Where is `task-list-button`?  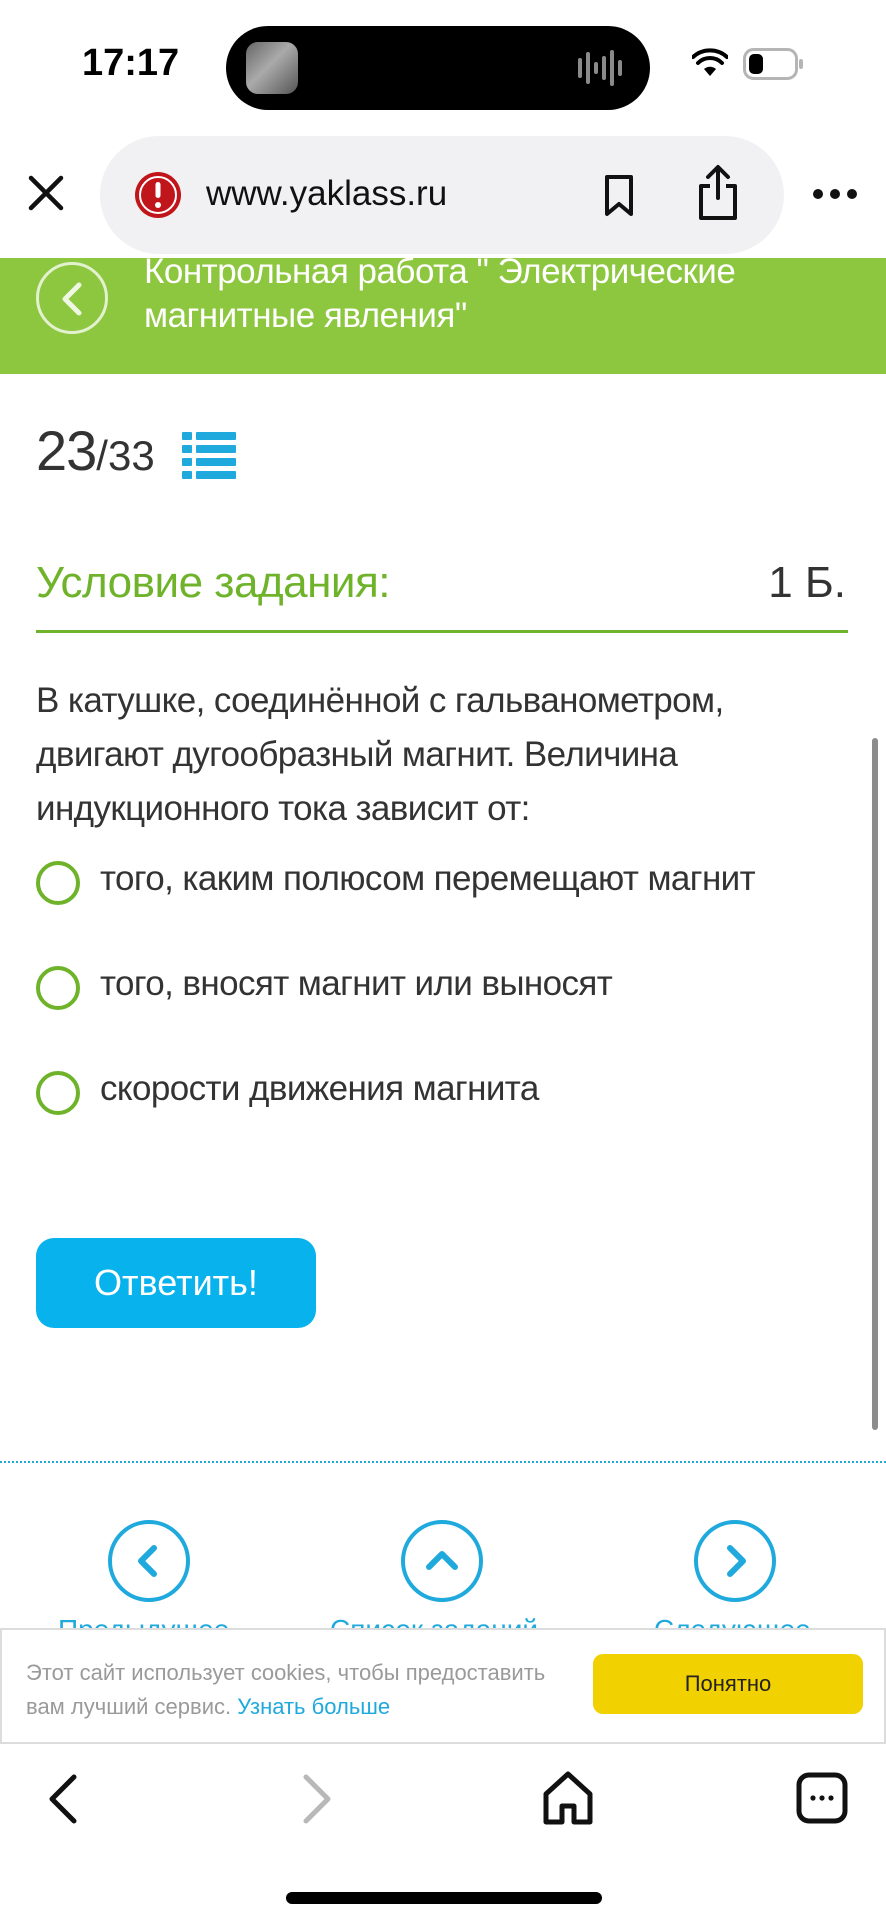
task-list-button is located at coordinates (442, 1561).